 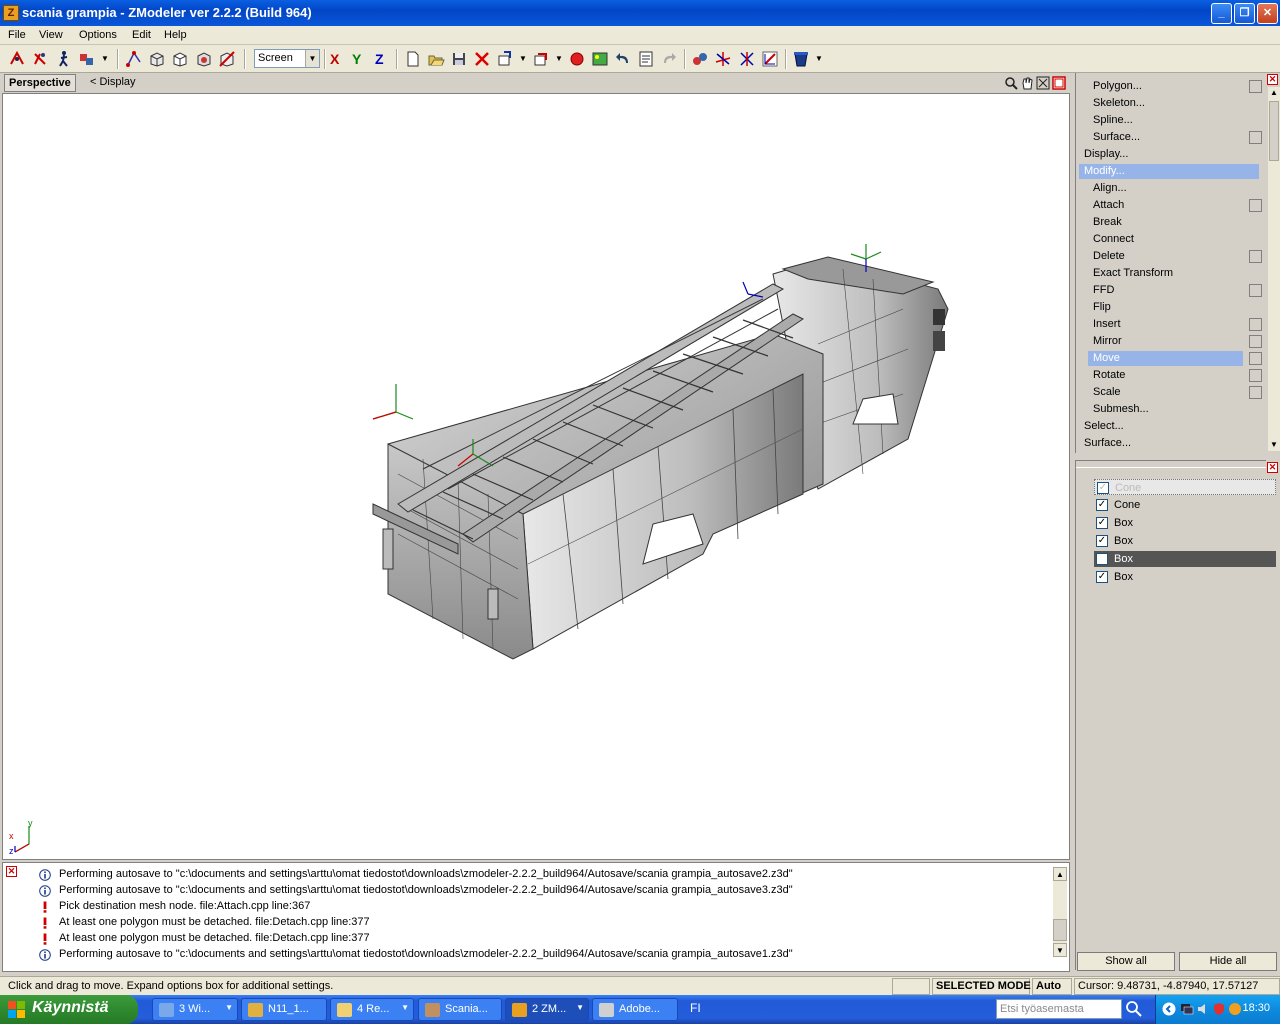 I want to click on save-file-icon, so click(x=459, y=59).